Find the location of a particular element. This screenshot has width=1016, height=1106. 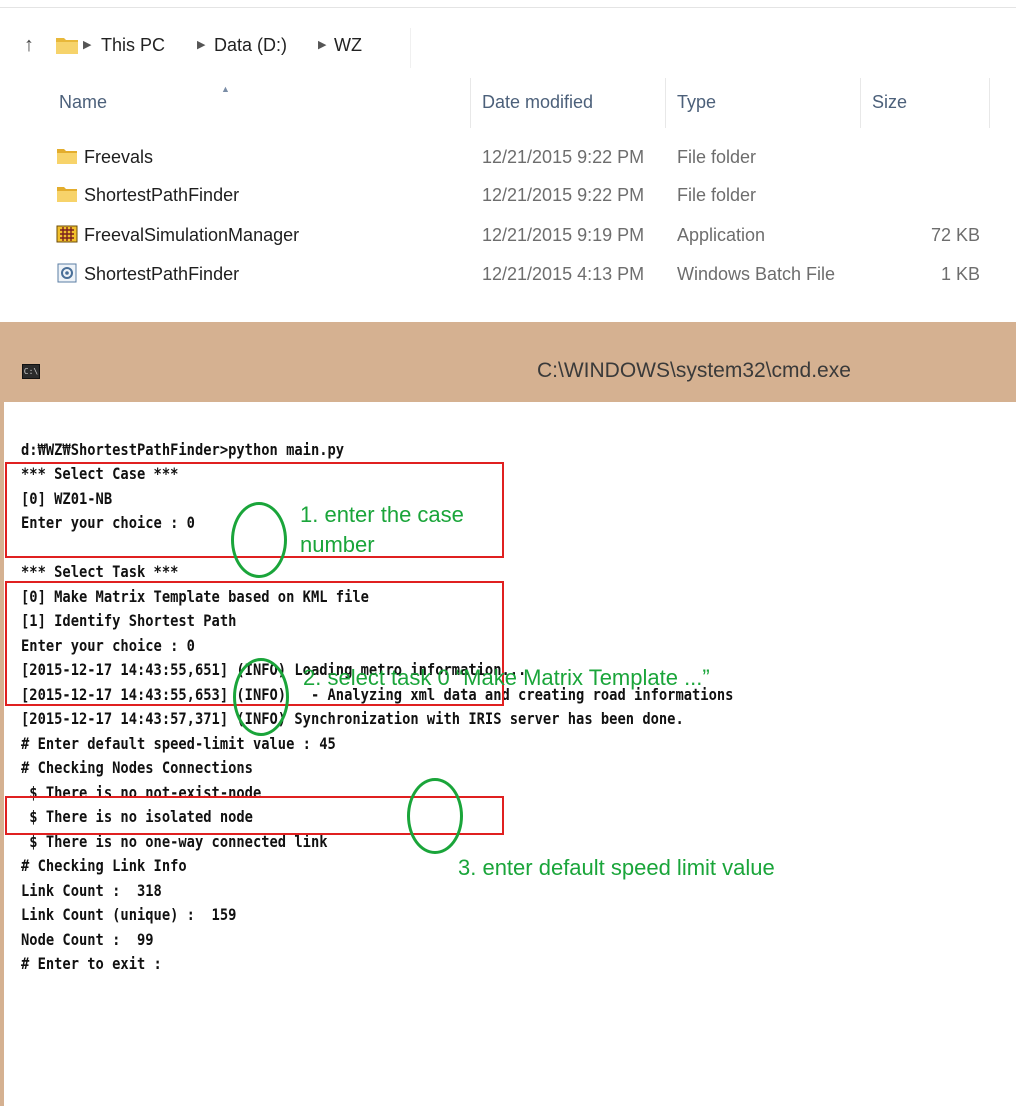

file-size: 1 KB is located at coordinates (960, 274).